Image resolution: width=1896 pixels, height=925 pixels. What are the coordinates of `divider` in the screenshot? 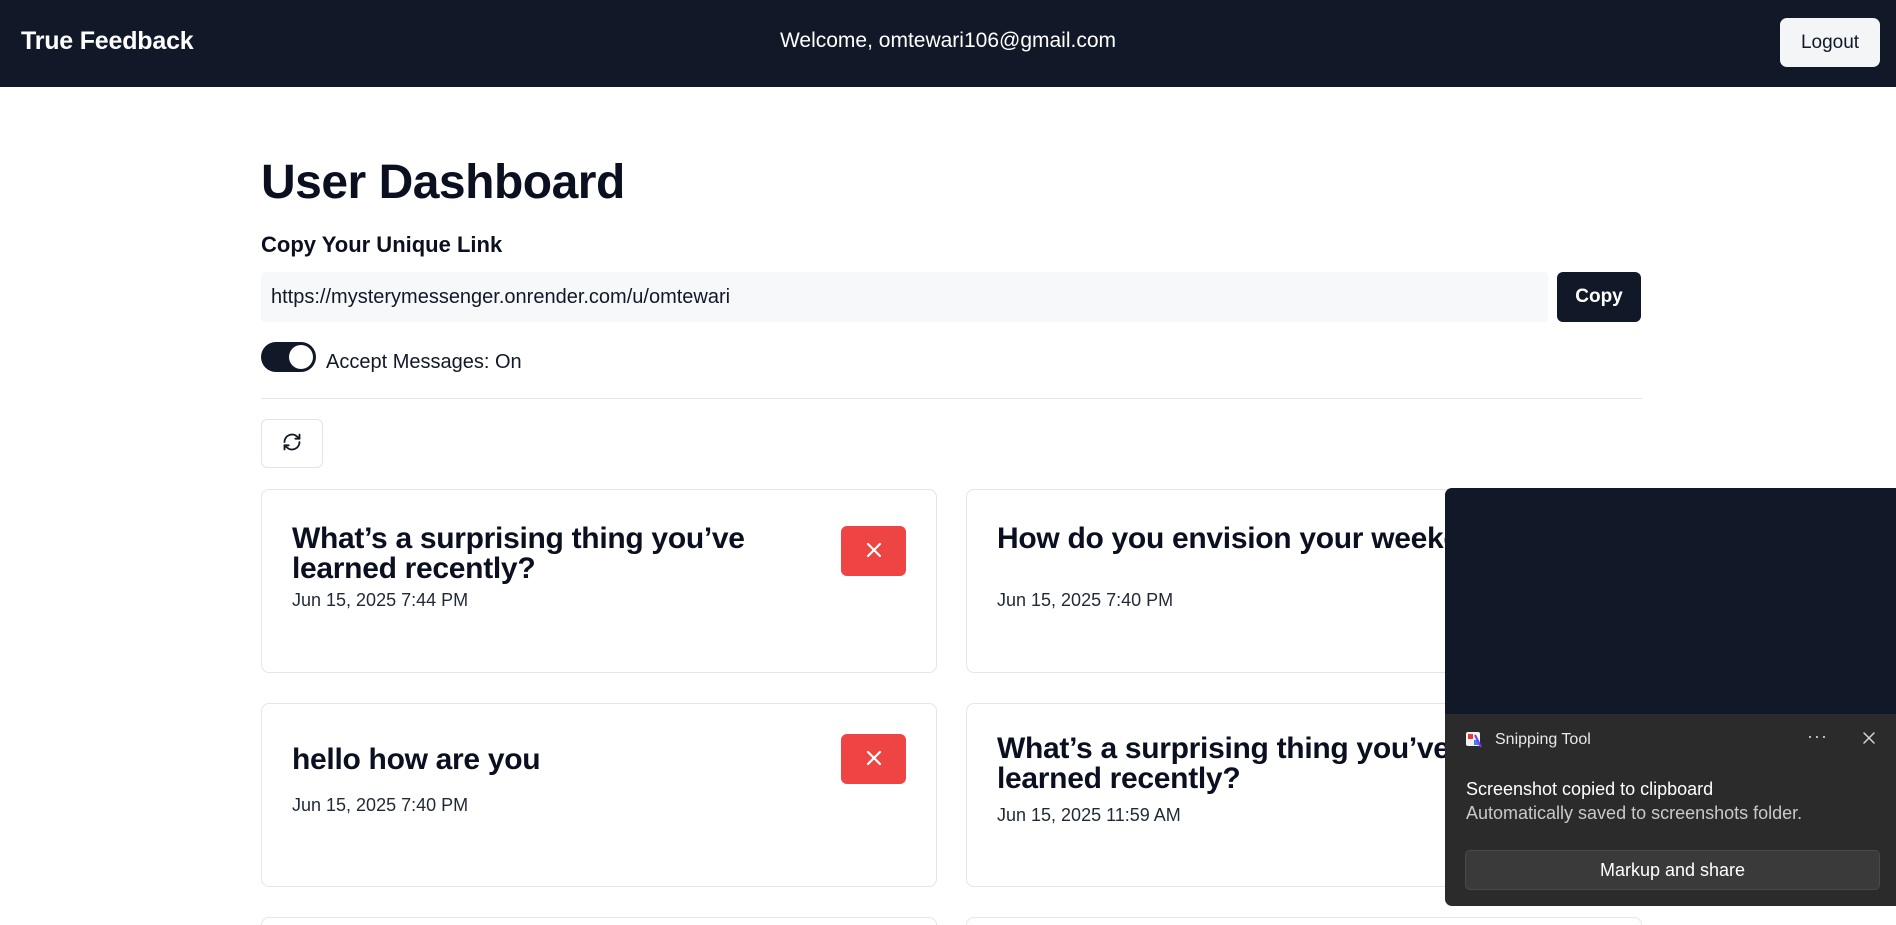 It's located at (951, 398).